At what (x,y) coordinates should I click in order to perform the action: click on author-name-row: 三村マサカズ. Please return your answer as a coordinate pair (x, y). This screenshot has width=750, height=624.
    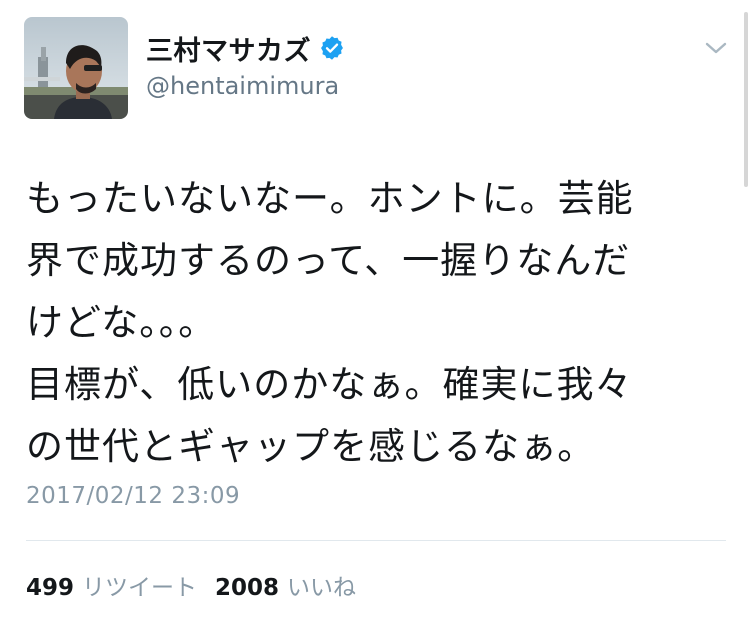
    Looking at the image, I should click on (245, 48).